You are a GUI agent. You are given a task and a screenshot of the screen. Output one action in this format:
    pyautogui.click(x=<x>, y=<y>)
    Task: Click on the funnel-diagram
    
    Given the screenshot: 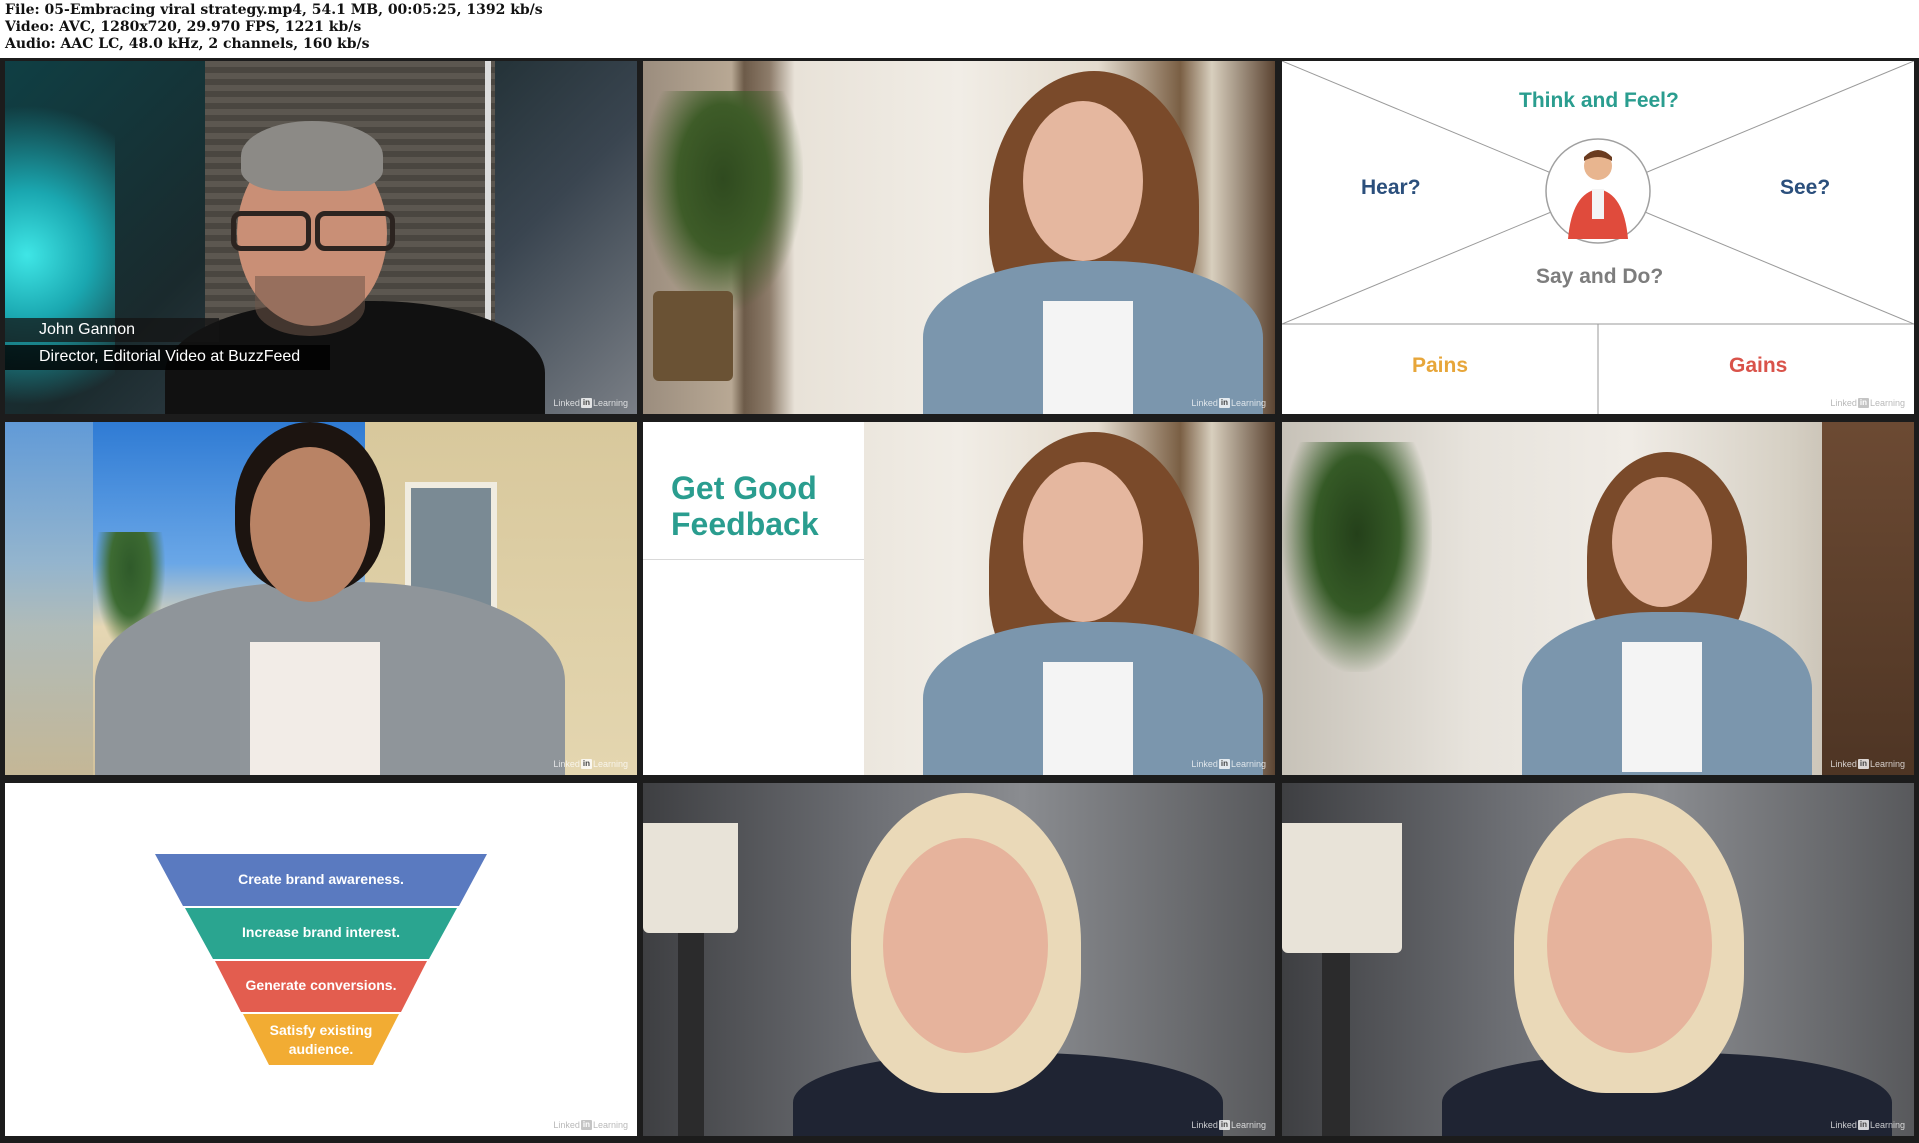 What is the action you would take?
    pyautogui.click(x=321, y=959)
    